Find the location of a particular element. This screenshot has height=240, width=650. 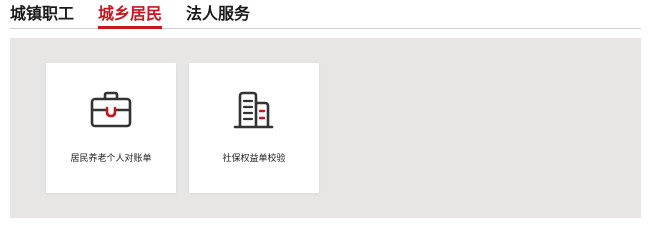

card-label: 居民养老个人对账单 is located at coordinates (111, 159).